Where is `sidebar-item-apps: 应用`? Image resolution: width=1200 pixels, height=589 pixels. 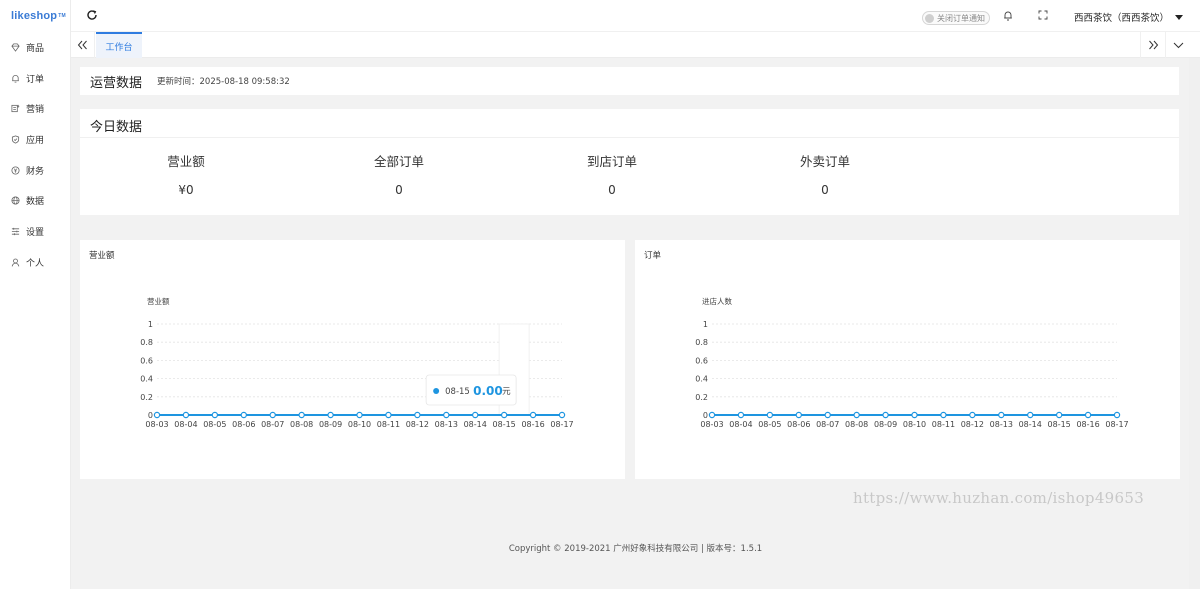 sidebar-item-apps: 应用 is located at coordinates (35, 139).